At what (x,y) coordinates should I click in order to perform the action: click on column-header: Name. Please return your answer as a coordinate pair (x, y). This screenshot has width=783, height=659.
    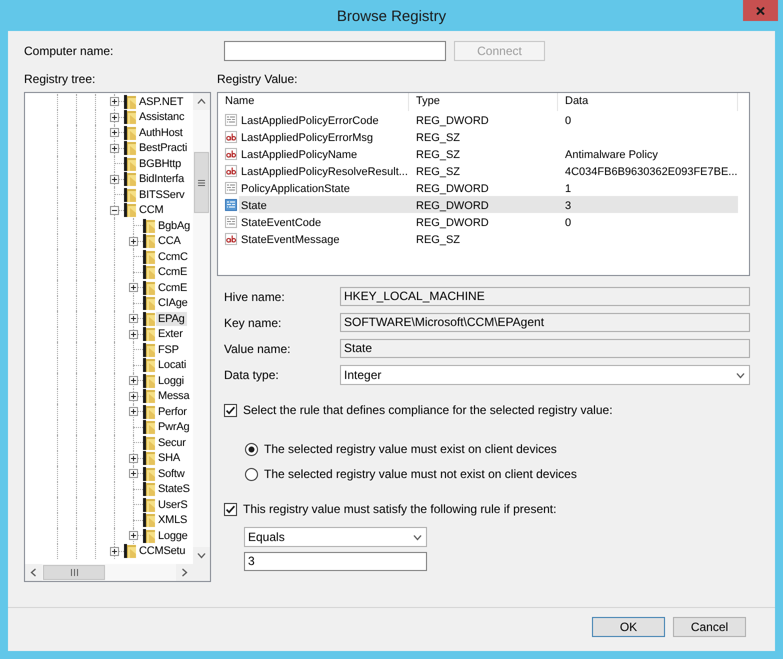
    Looking at the image, I should click on (313, 102).